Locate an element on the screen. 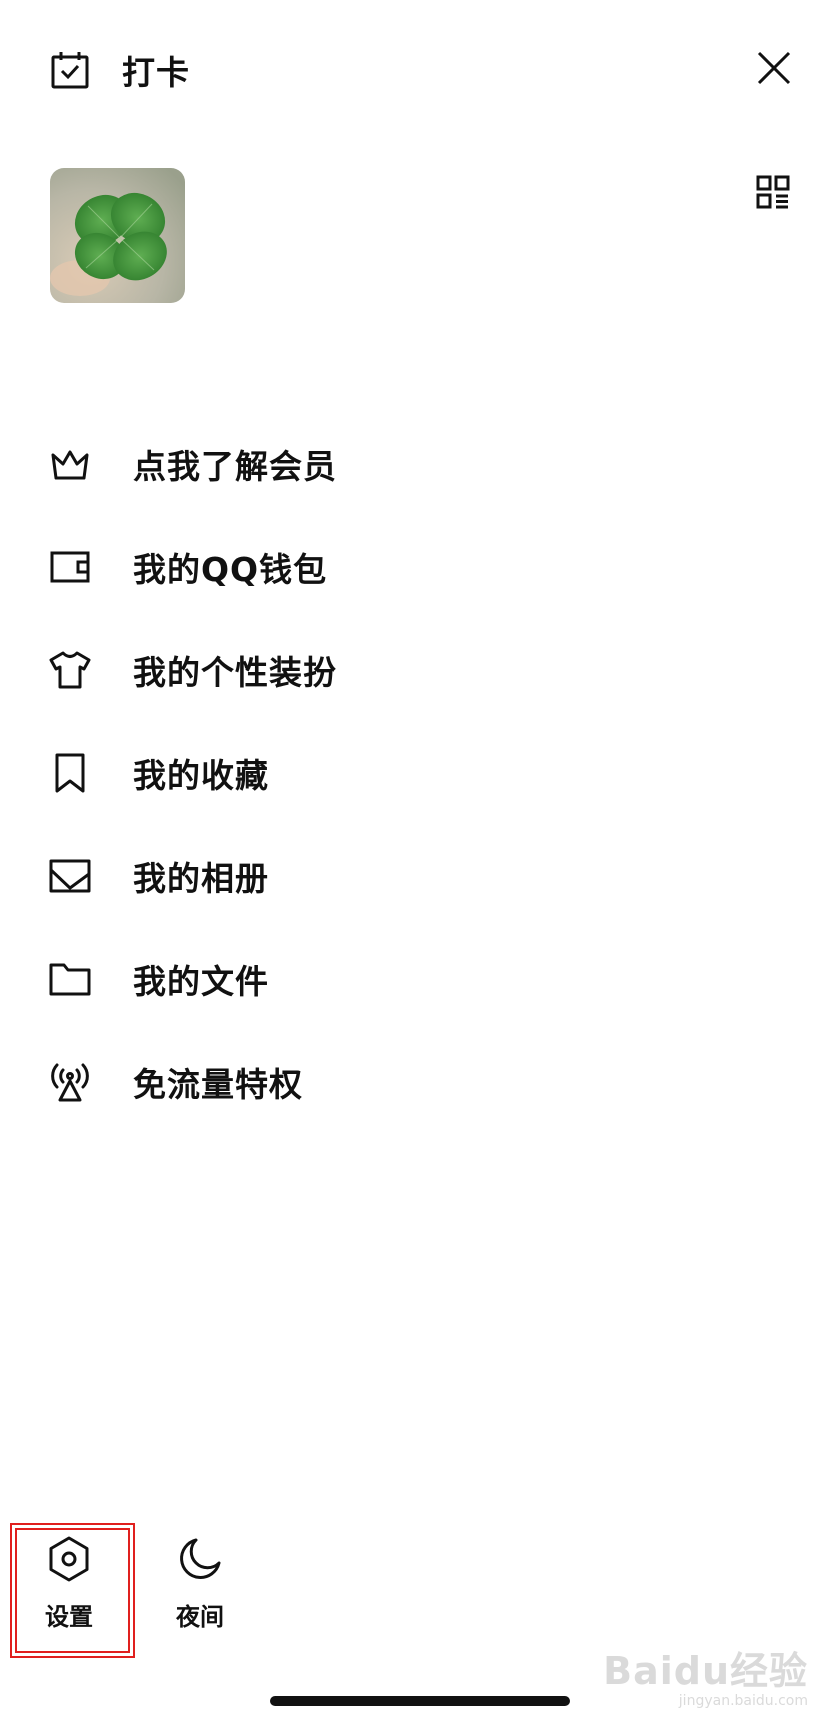 The height and width of the screenshot is (1718, 828). signal-tower-icon is located at coordinates (70, 1082).